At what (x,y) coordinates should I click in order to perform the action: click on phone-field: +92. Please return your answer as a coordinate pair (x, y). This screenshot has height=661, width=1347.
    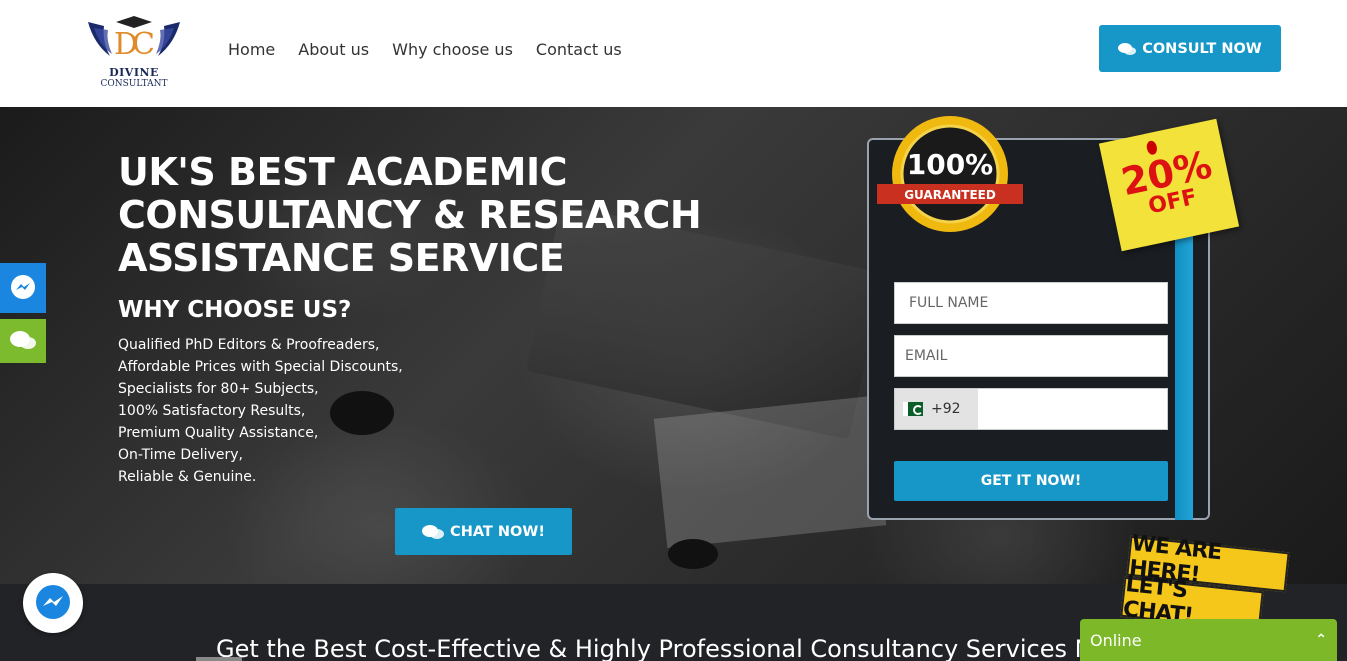
    Looking at the image, I should click on (1031, 409).